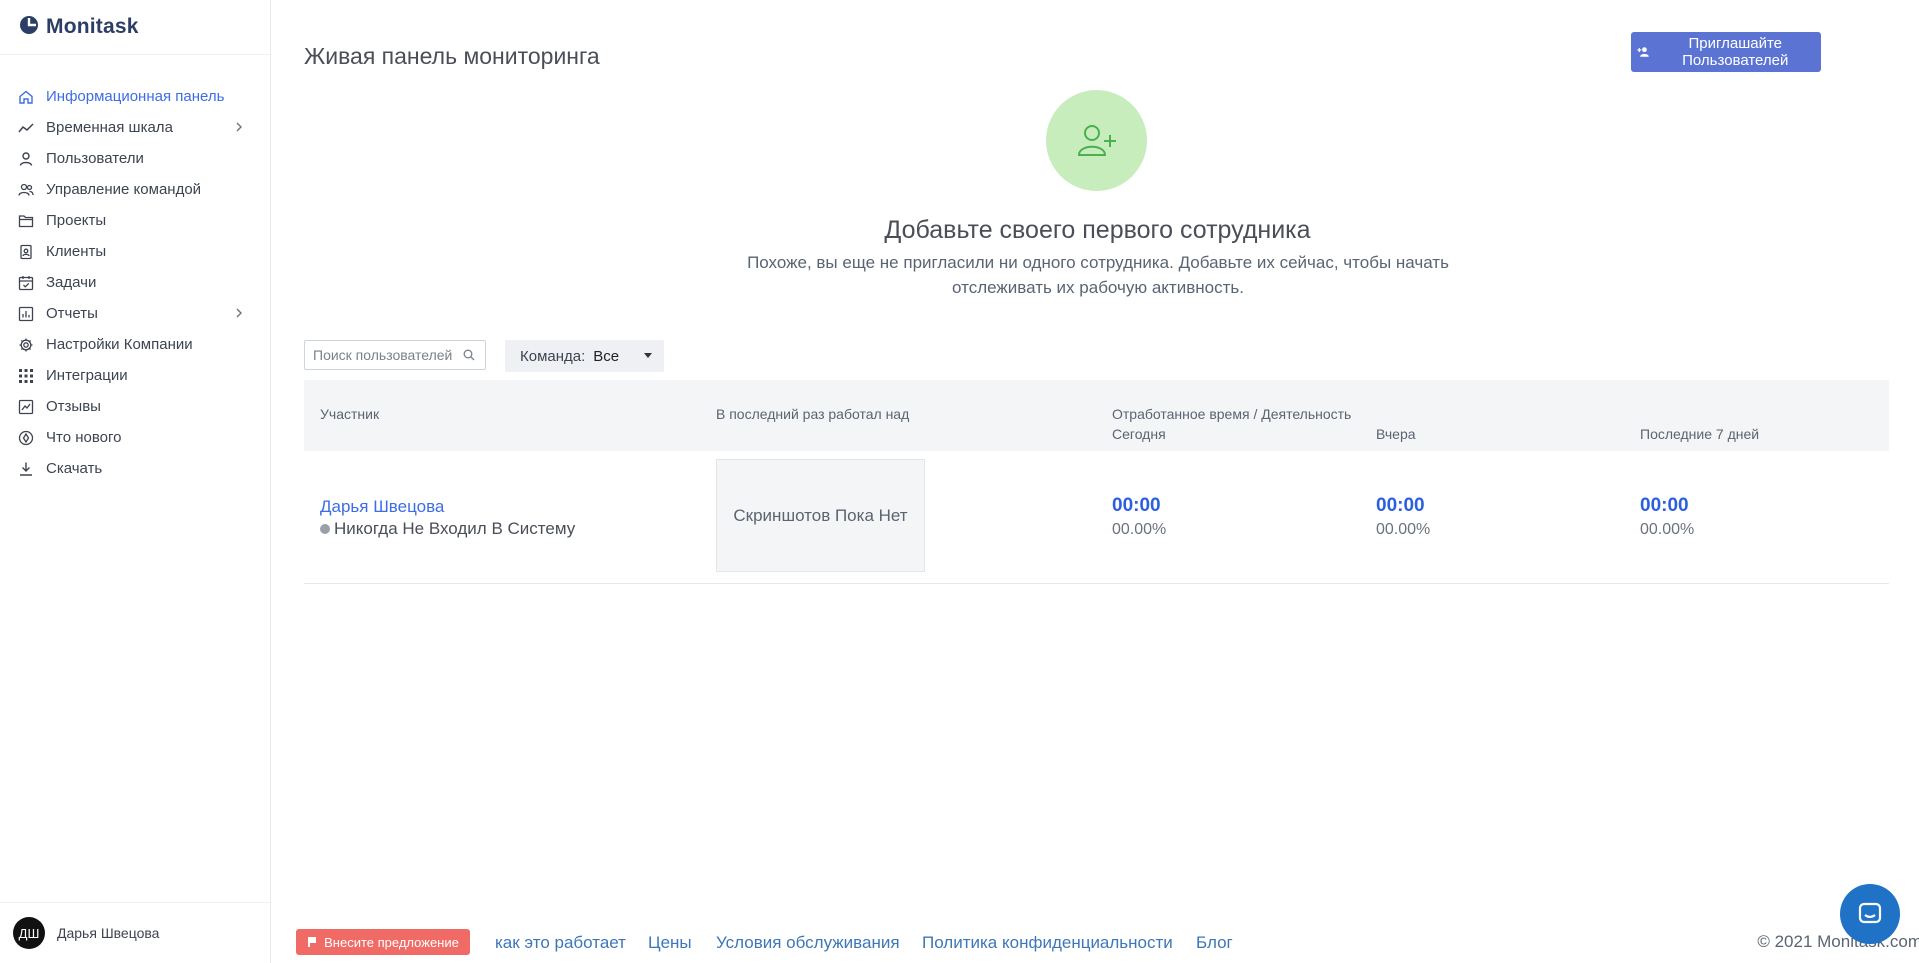  Describe the element at coordinates (135, 468) in the screenshot. I see `sidebar-item-download: Скачать` at that location.